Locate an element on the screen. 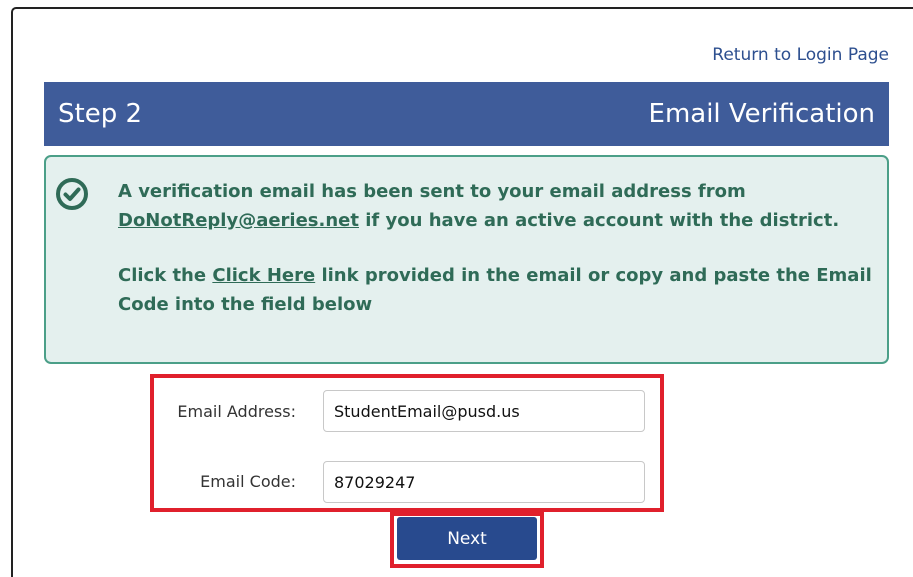 The height and width of the screenshot is (577, 913). notice-line2-prefix: Click the is located at coordinates (165, 275).